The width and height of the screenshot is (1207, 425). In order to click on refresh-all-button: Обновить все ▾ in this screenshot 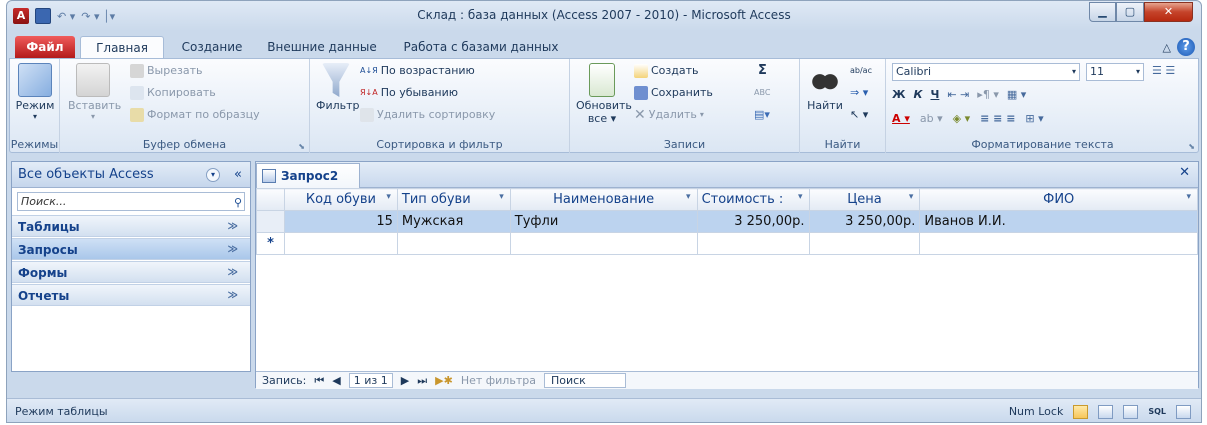, I will do `click(604, 94)`.